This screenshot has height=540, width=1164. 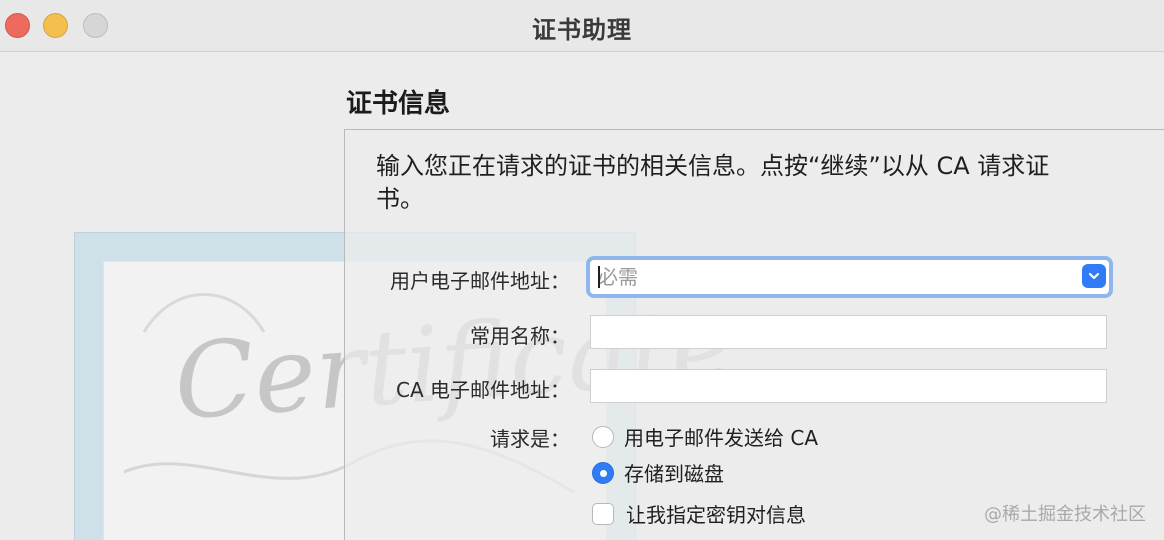 I want to click on title-bar: 证书助理, so click(x=582, y=26).